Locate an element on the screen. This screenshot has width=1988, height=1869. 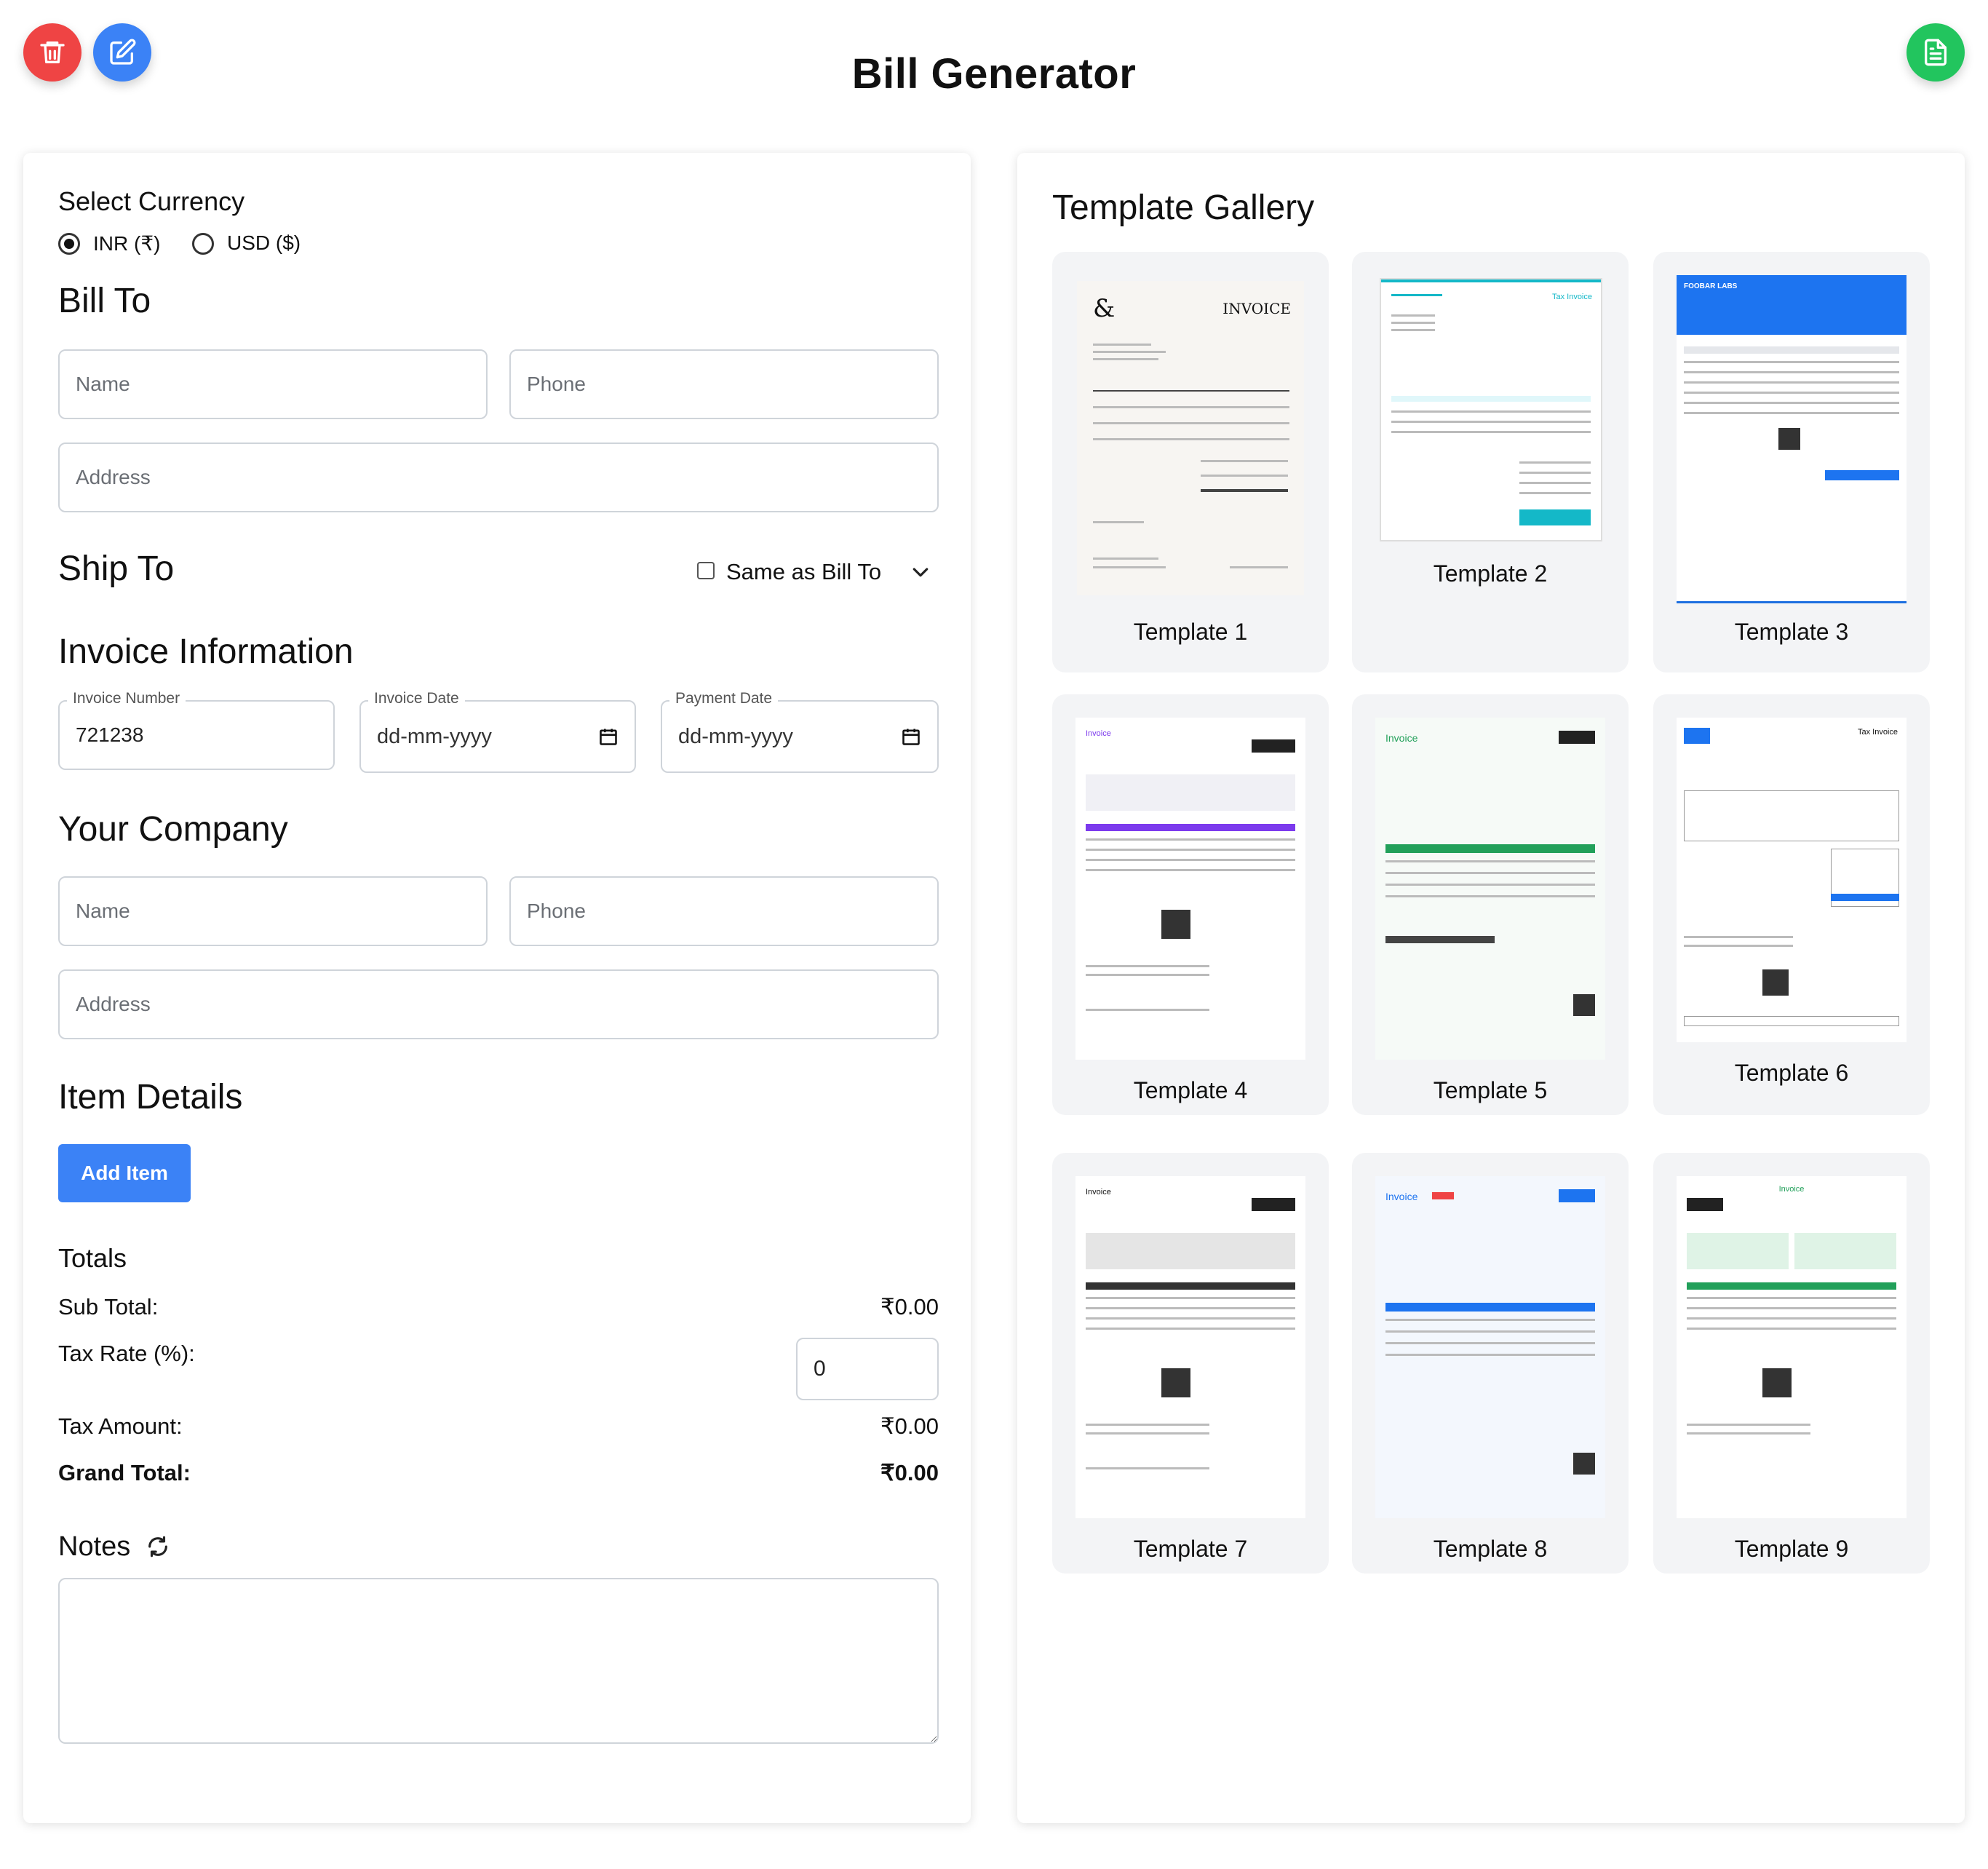
payment-date-input: dd-mm-yyyy is located at coordinates (800, 736).